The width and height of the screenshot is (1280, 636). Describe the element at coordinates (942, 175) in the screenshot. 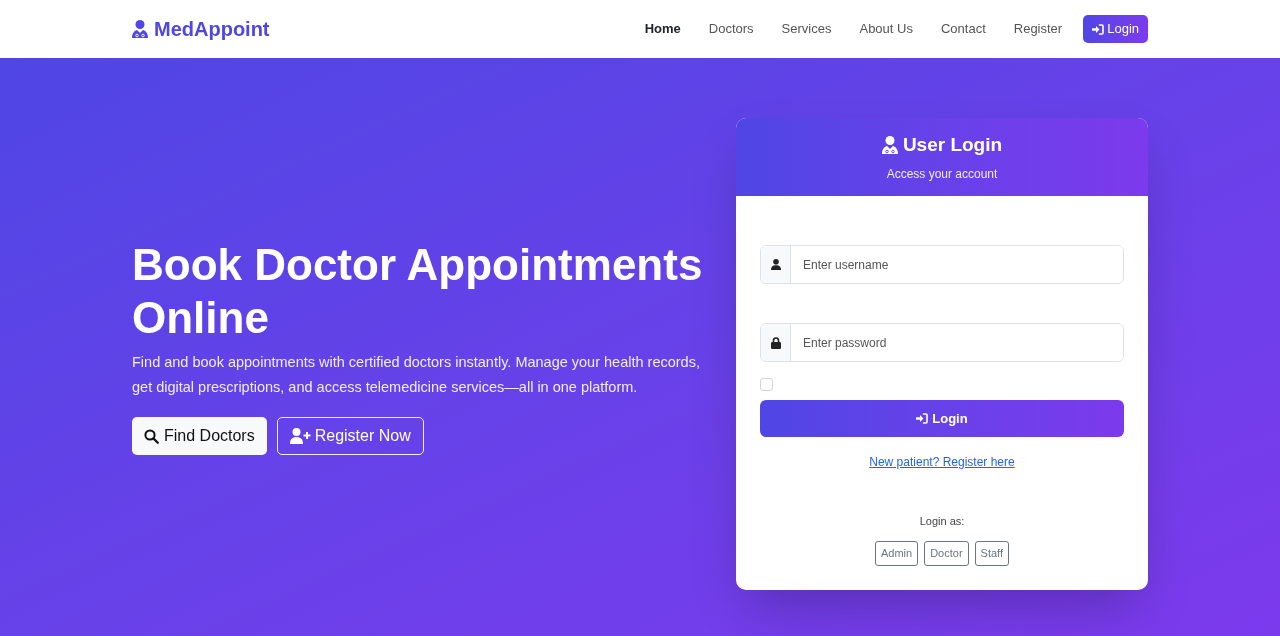

I see `card-subtitle: Access your account` at that location.